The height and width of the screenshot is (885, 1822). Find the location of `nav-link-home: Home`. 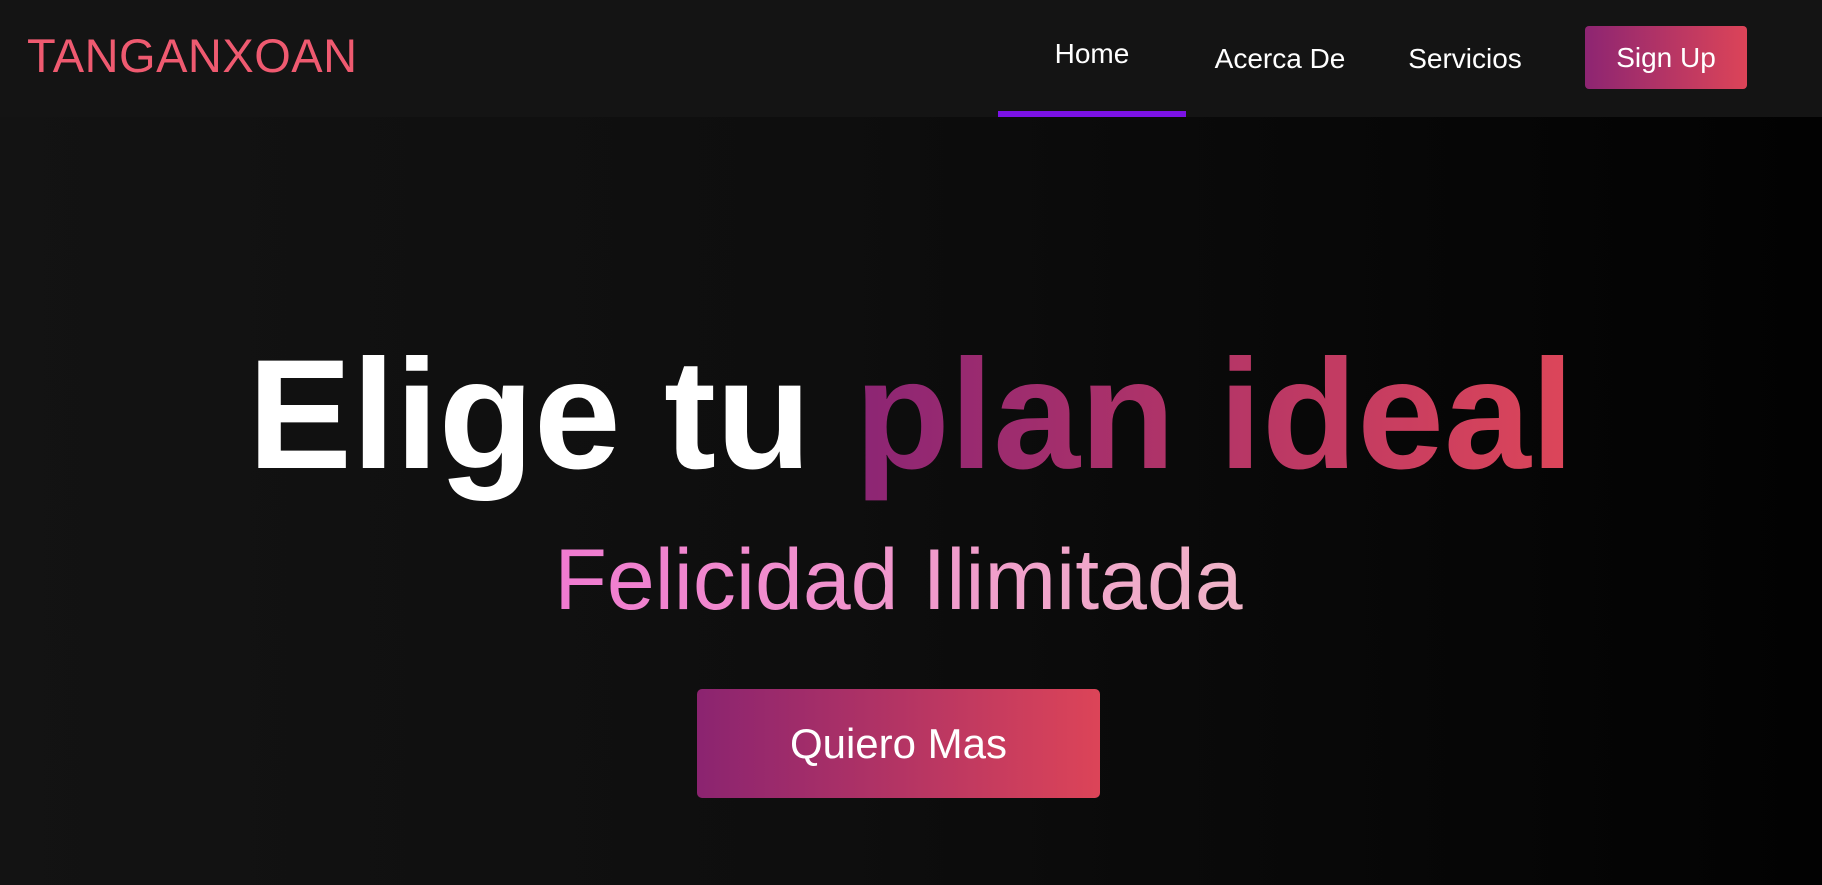

nav-link-home: Home is located at coordinates (1092, 58).